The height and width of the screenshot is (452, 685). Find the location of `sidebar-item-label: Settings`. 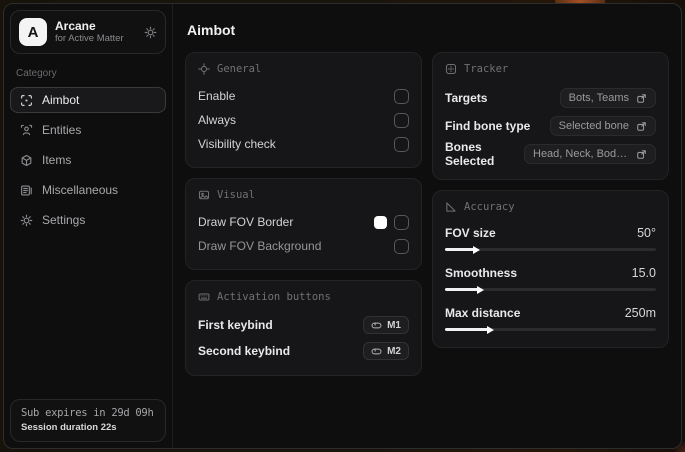

sidebar-item-label: Settings is located at coordinates (64, 220).